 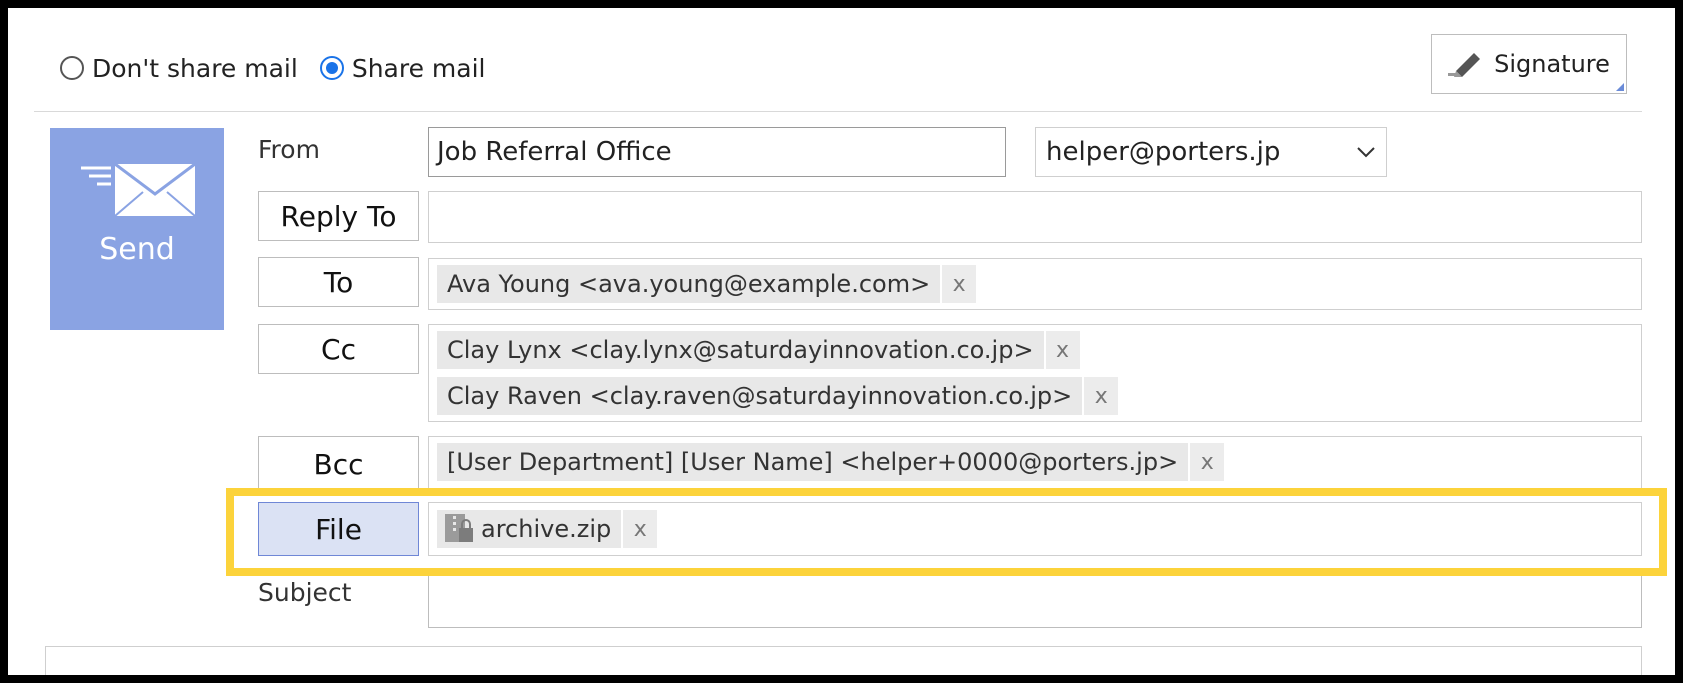 I want to click on file-chip-body: archive.zip, so click(x=529, y=529).